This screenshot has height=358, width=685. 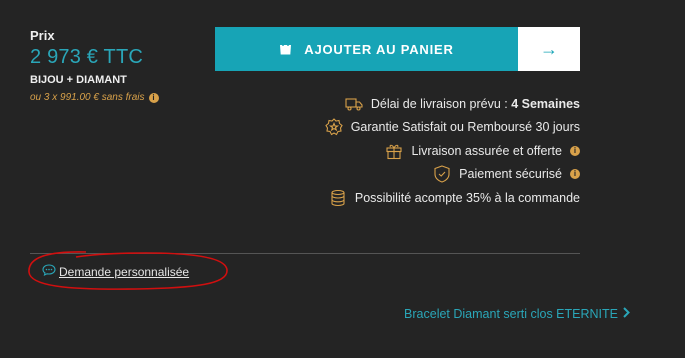 What do you see at coordinates (486, 150) in the screenshot?
I see `feature-text: Livraison assurée et offerte` at bounding box center [486, 150].